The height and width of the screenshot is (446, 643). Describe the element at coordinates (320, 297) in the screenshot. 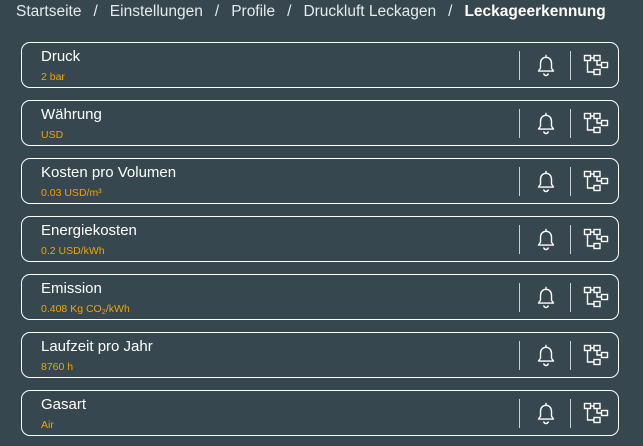

I see `setting-card-emission: Emission 0.408 Kg CO2/kWh` at that location.